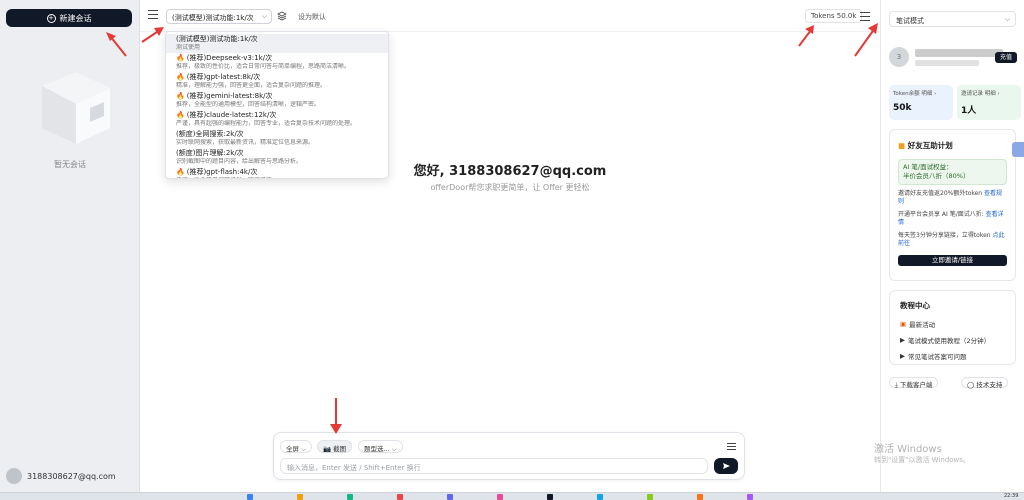  Describe the element at coordinates (300, 497) in the screenshot. I see `explorer-icon` at that location.